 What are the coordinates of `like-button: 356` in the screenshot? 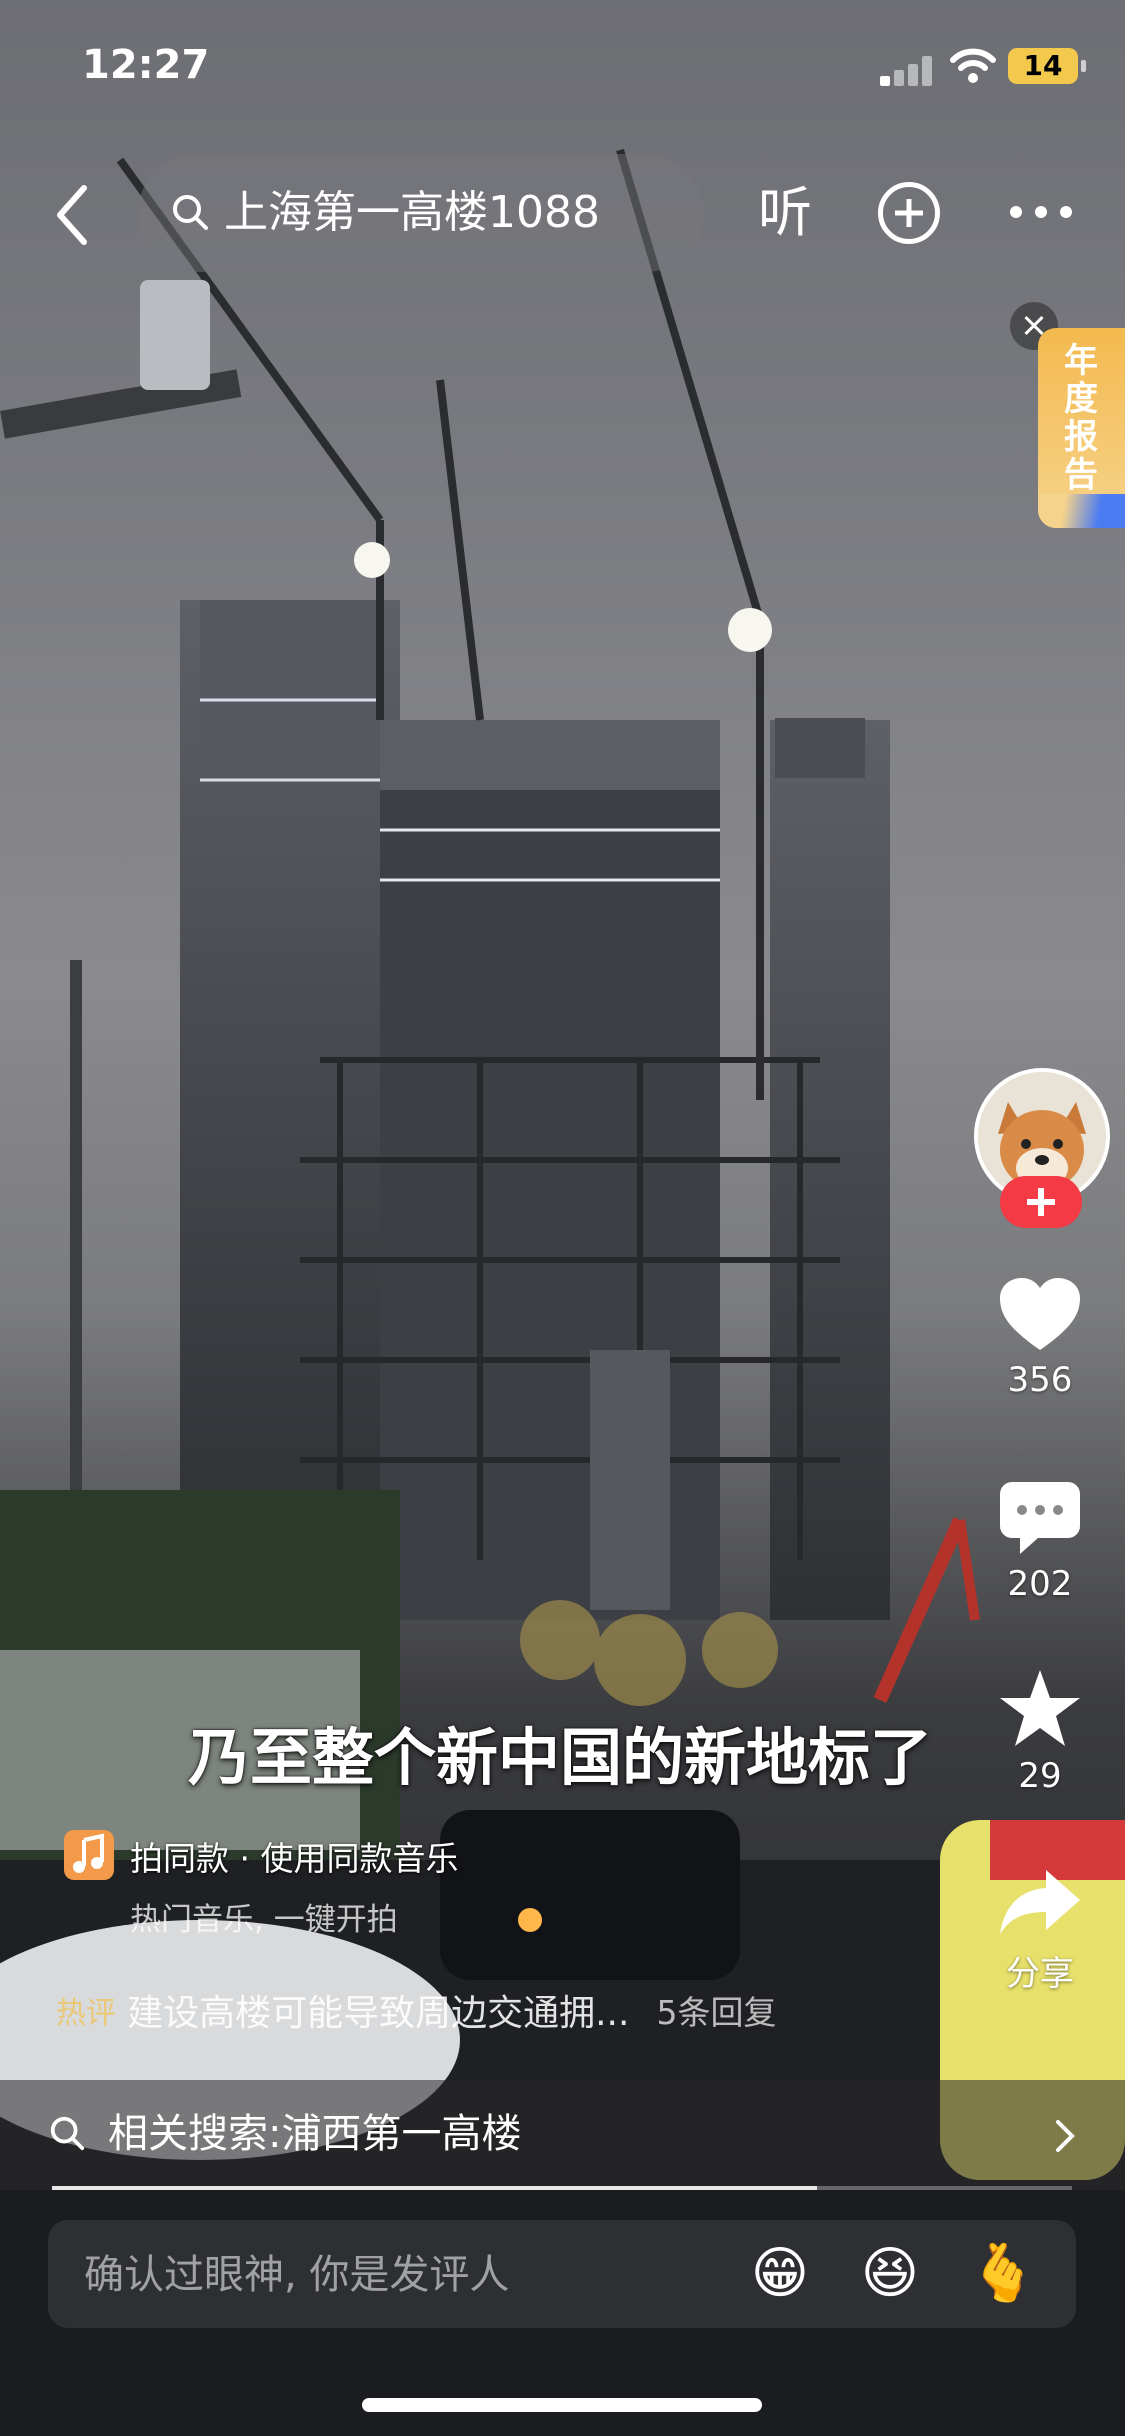 It's located at (1040, 1338).